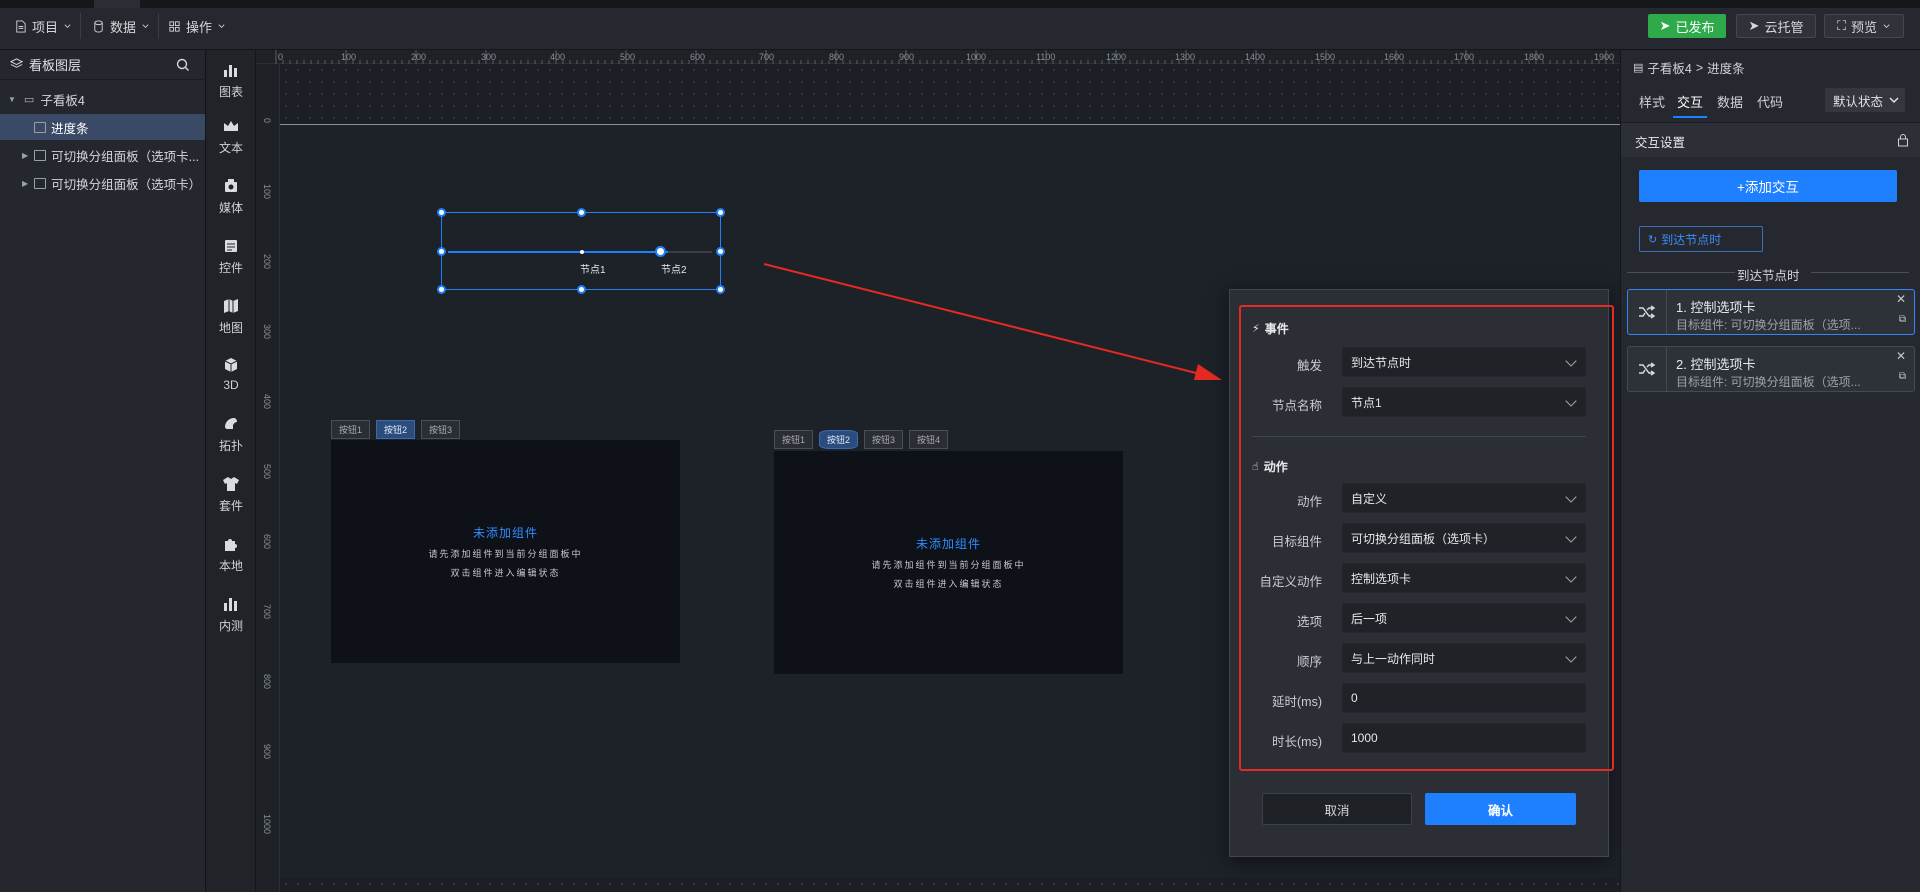  Describe the element at coordinates (1687, 26) in the screenshot. I see `published-button: ➤ 已发布` at that location.